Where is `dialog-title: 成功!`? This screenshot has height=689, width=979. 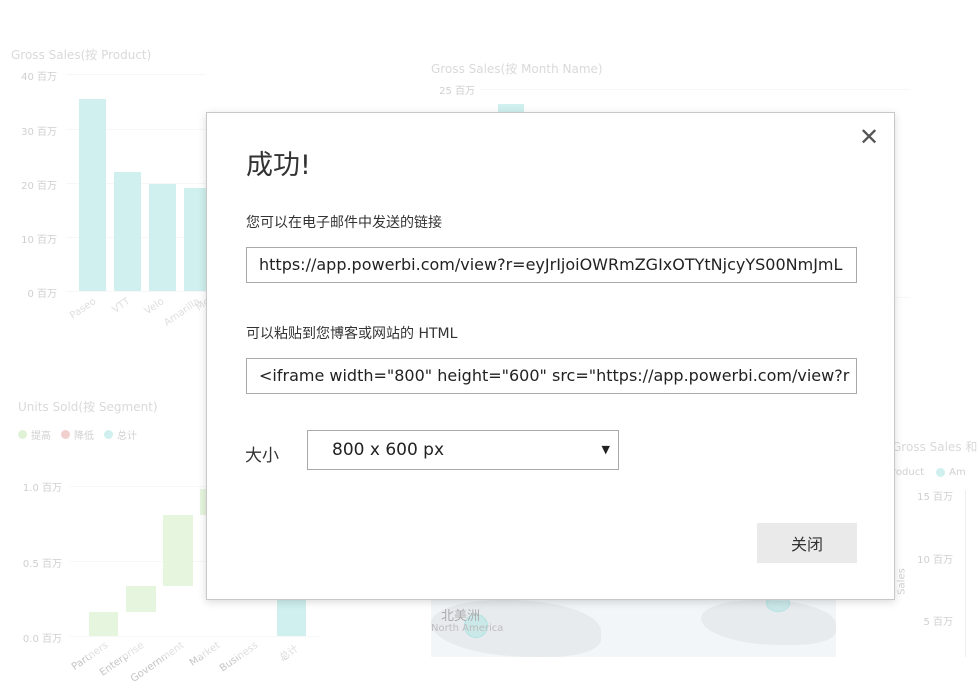 dialog-title: 成功! is located at coordinates (278, 165).